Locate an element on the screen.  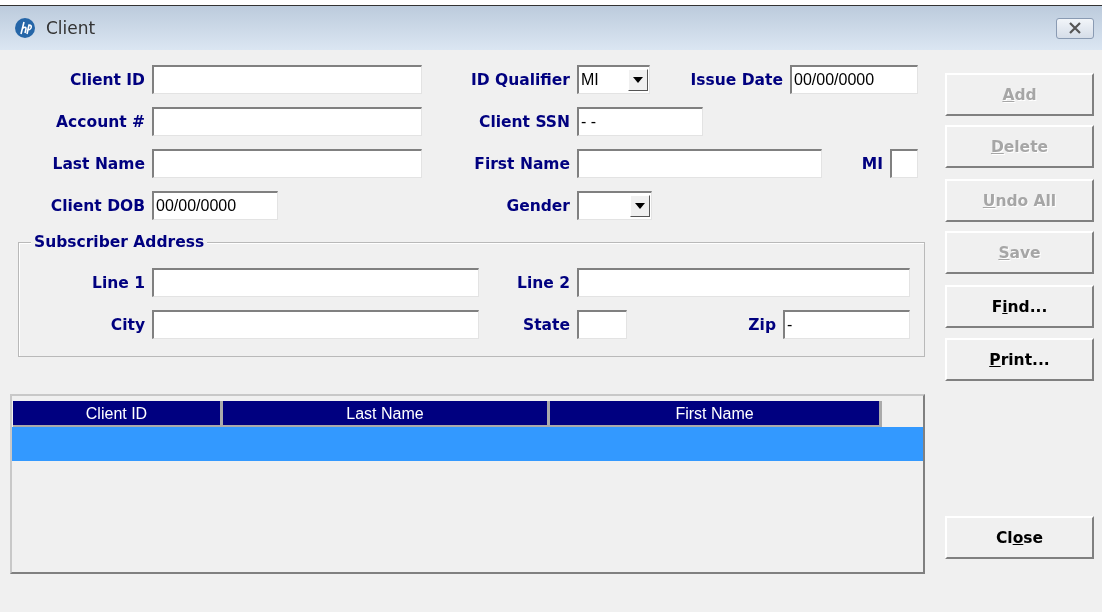
field-label: State is located at coordinates (546, 324).